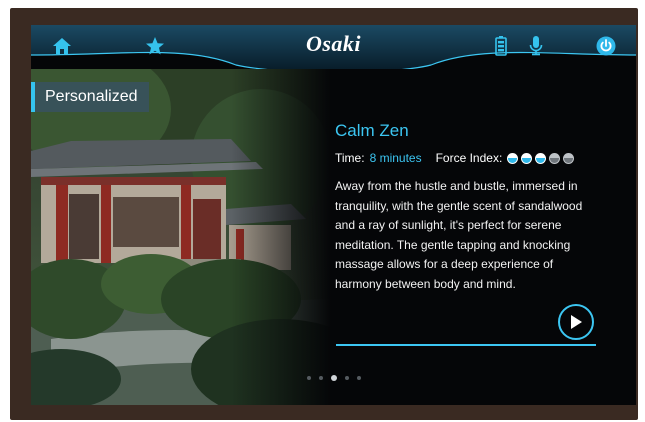  Describe the element at coordinates (90, 97) in the screenshot. I see `personalized-badge: Personalized` at that location.